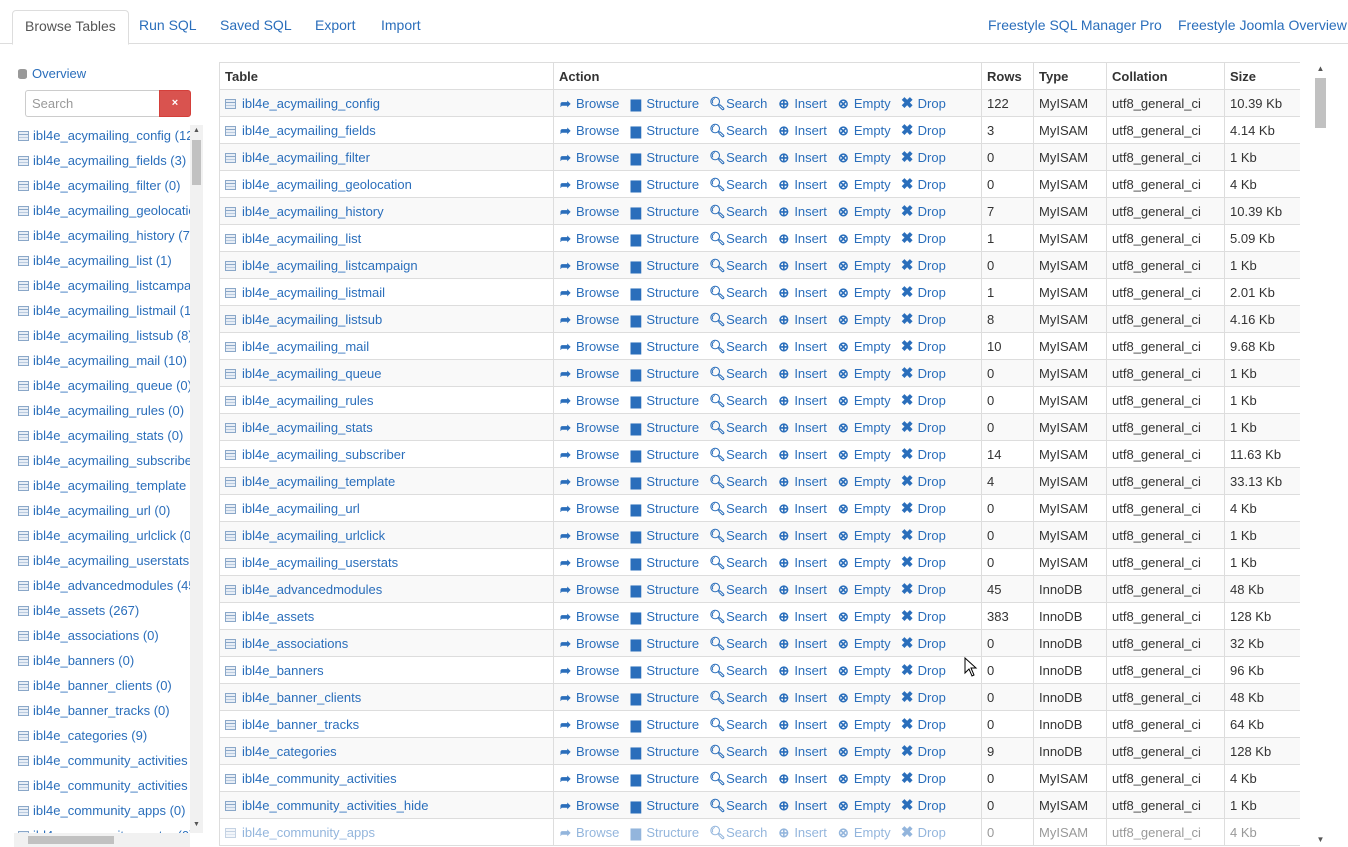 The image size is (1348, 847). I want to click on tab-saved-sql: Saved SQL, so click(256, 27).